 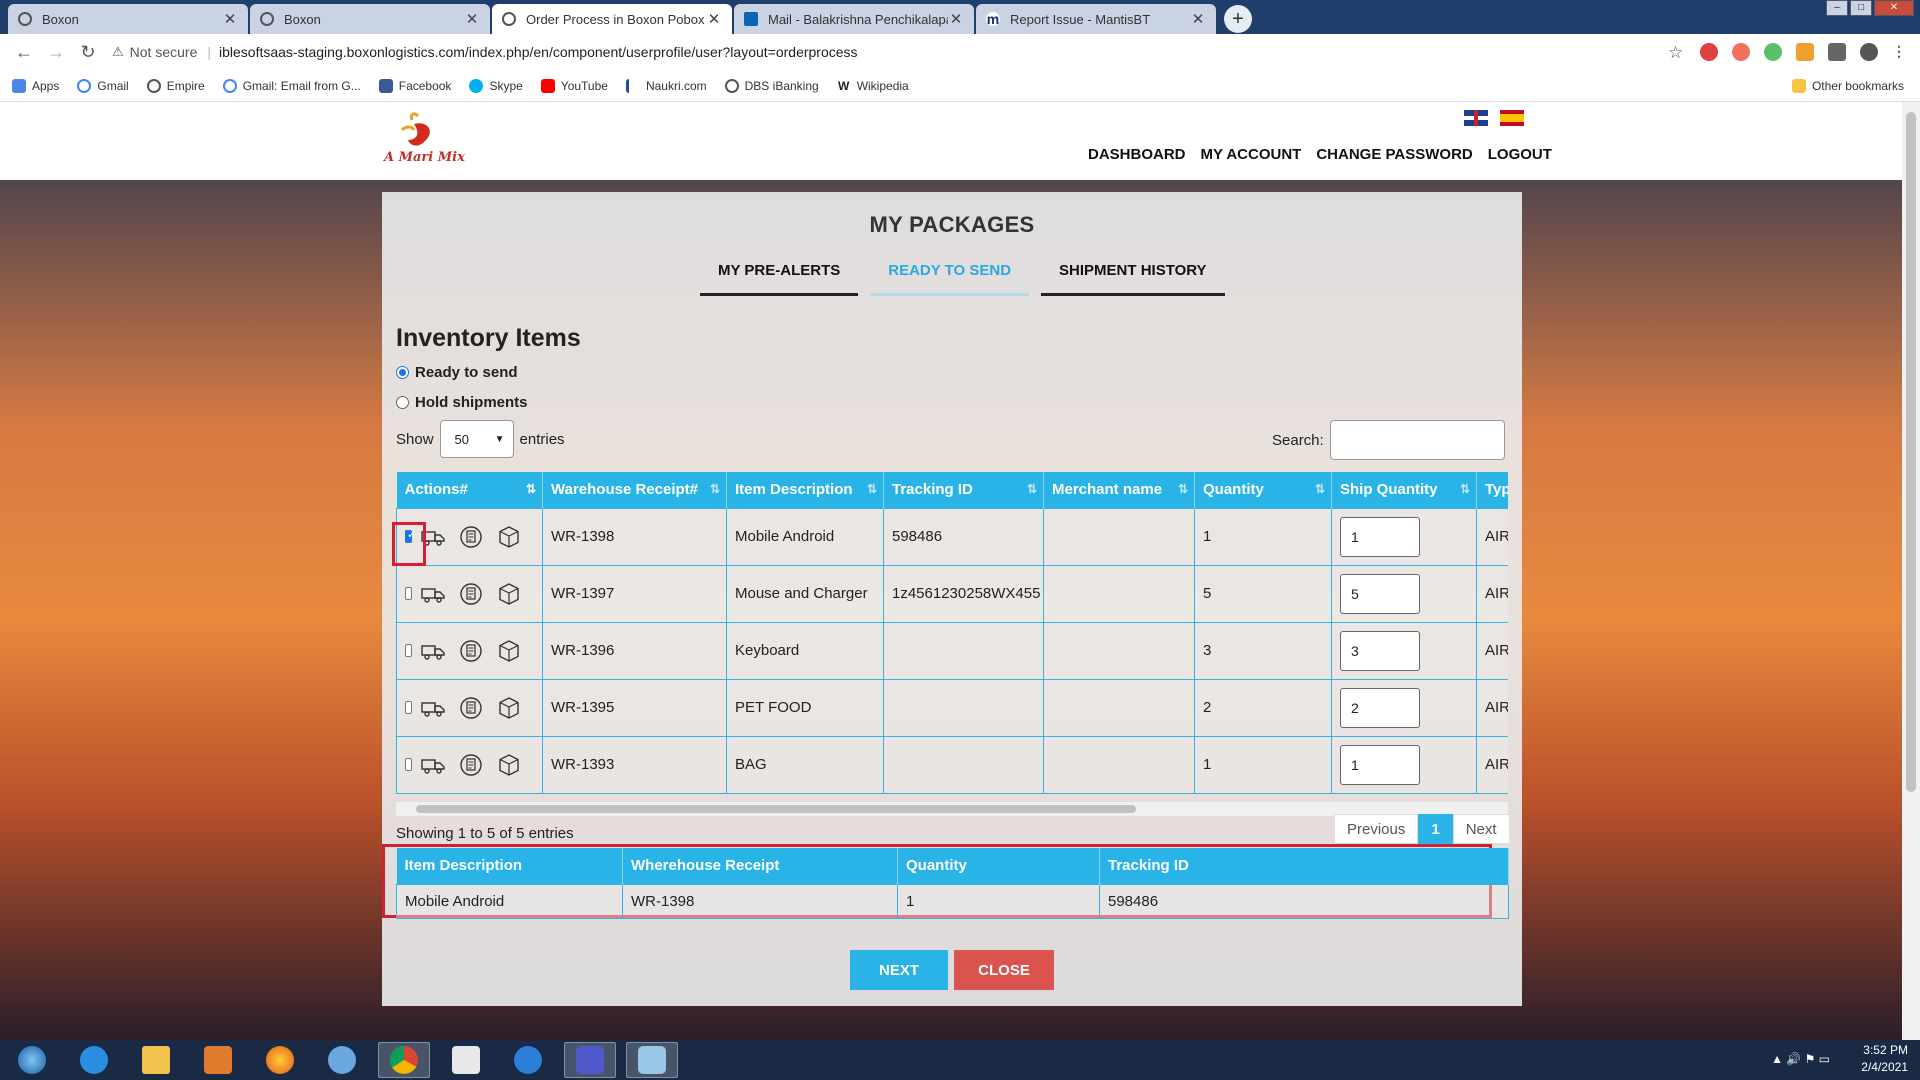 I want to click on new-tab-button: +, so click(x=1238, y=19).